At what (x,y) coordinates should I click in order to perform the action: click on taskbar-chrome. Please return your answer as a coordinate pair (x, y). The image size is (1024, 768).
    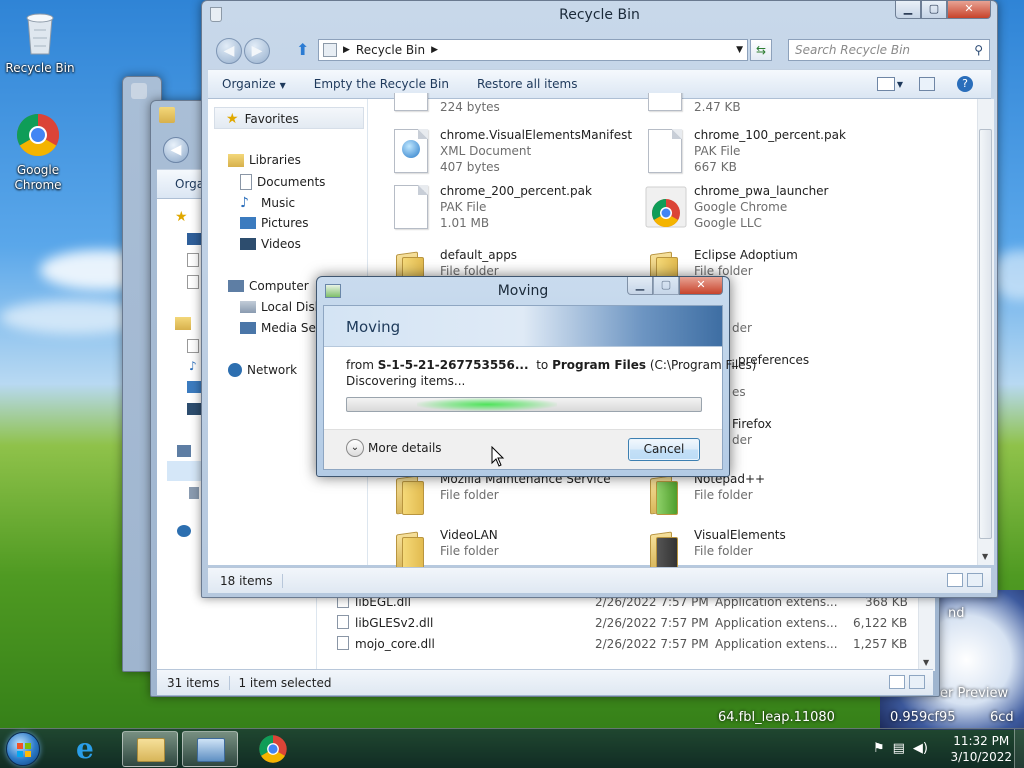
    Looking at the image, I should click on (274, 749).